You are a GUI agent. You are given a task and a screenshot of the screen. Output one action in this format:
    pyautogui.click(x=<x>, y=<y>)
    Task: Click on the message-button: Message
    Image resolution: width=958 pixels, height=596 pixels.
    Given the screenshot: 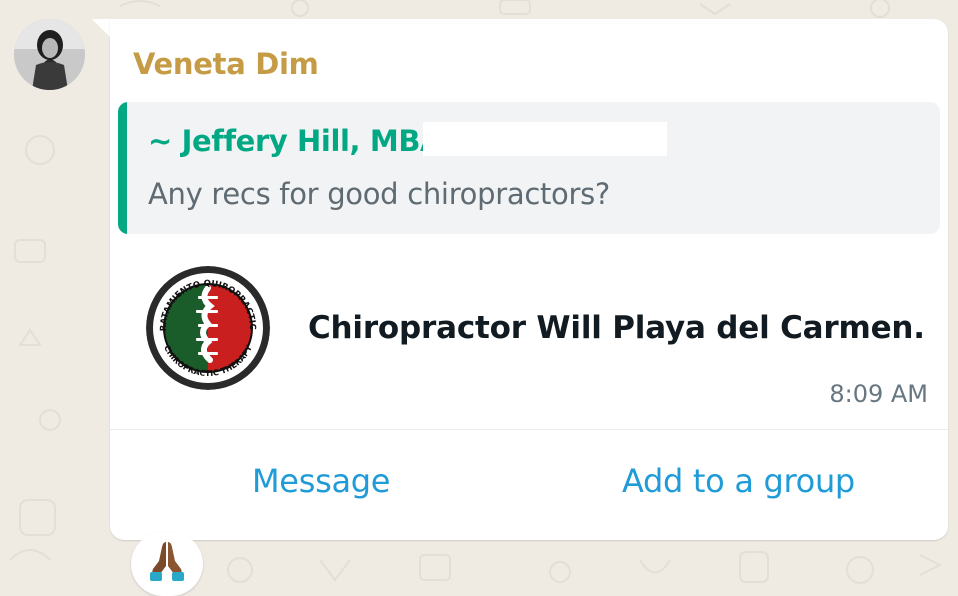 What is the action you would take?
    pyautogui.click(x=321, y=481)
    